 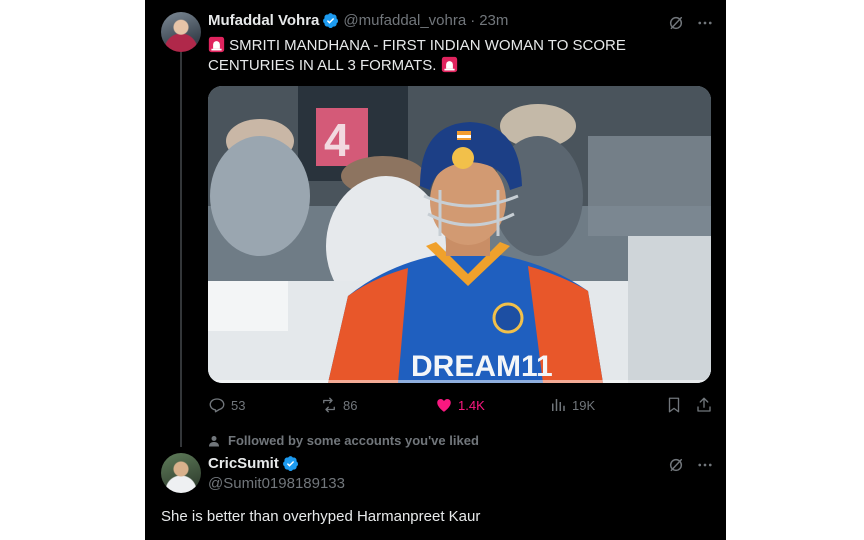 I want to click on tweet-time: 23m, so click(x=493, y=20).